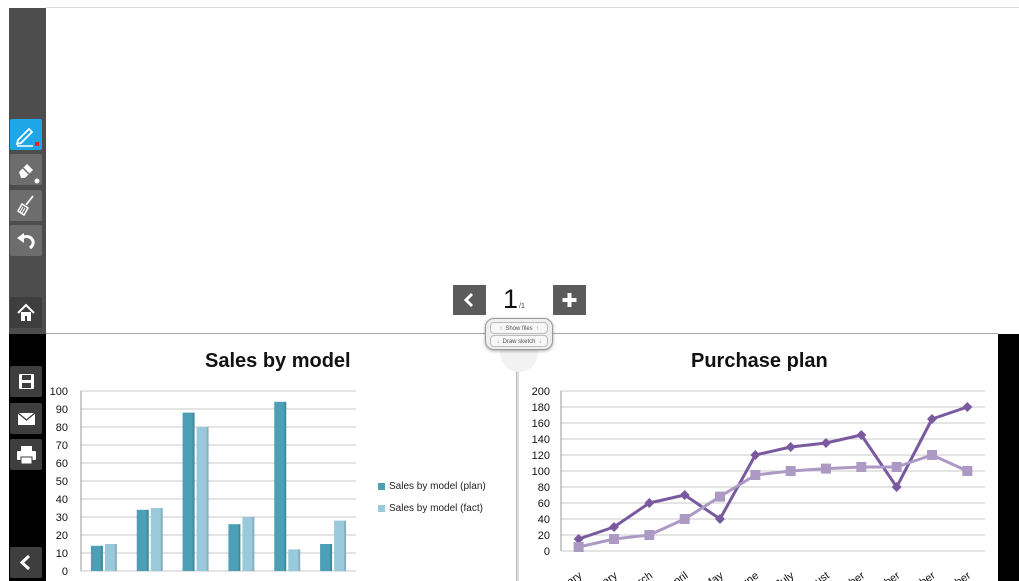  I want to click on eraser-icon, so click(29, 174).